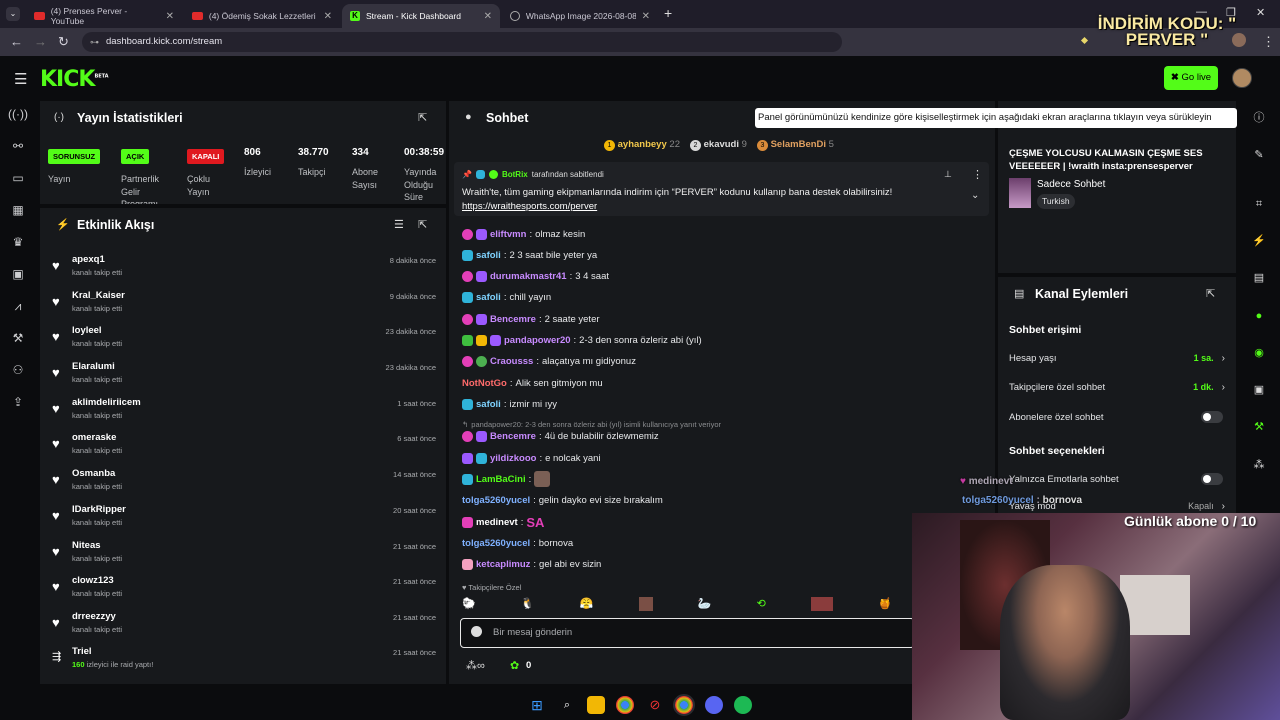 This screenshot has width=1280, height=720. I want to click on tab-search-icon: ⌄, so click(13, 14).